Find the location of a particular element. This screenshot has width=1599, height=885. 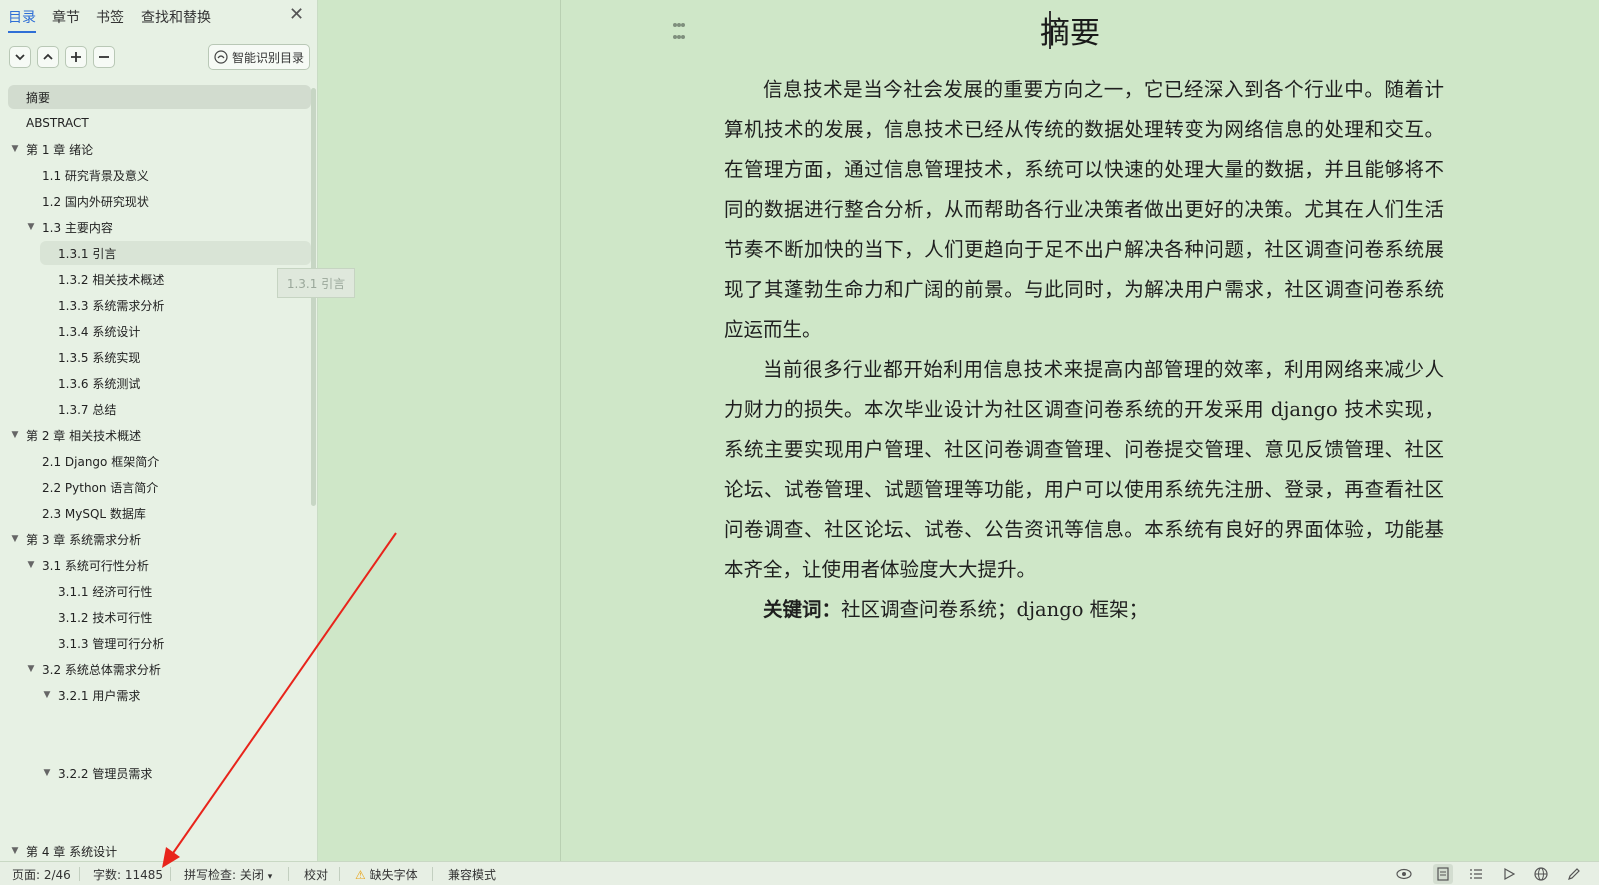

tab-toc: 目录 is located at coordinates (22, 20).